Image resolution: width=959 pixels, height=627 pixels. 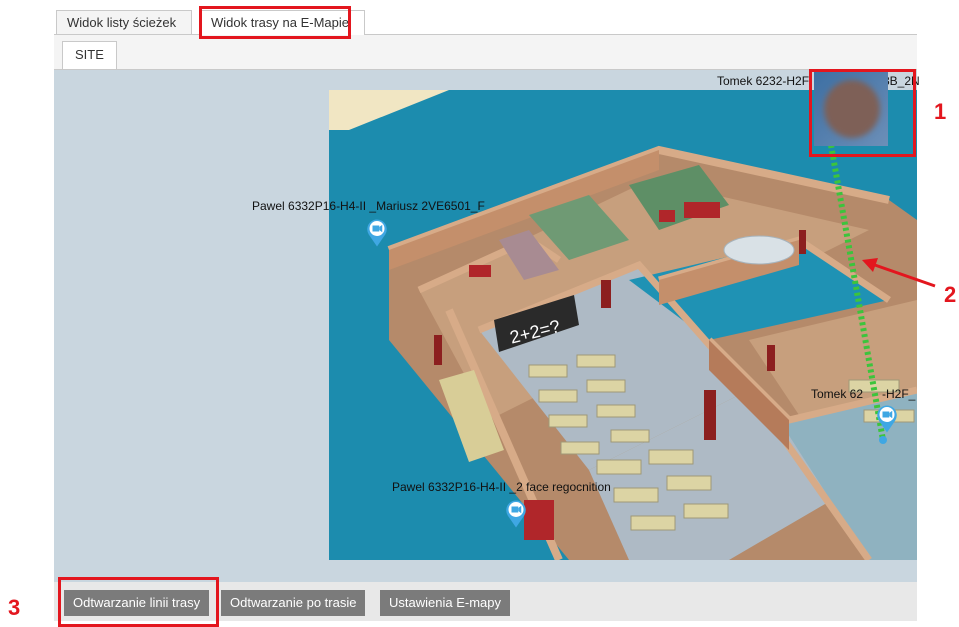 I want to click on annotation-number-2: 2, so click(x=950, y=294).